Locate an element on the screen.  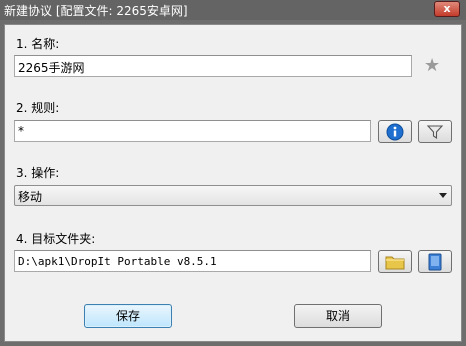
info-icon is located at coordinates (395, 131).